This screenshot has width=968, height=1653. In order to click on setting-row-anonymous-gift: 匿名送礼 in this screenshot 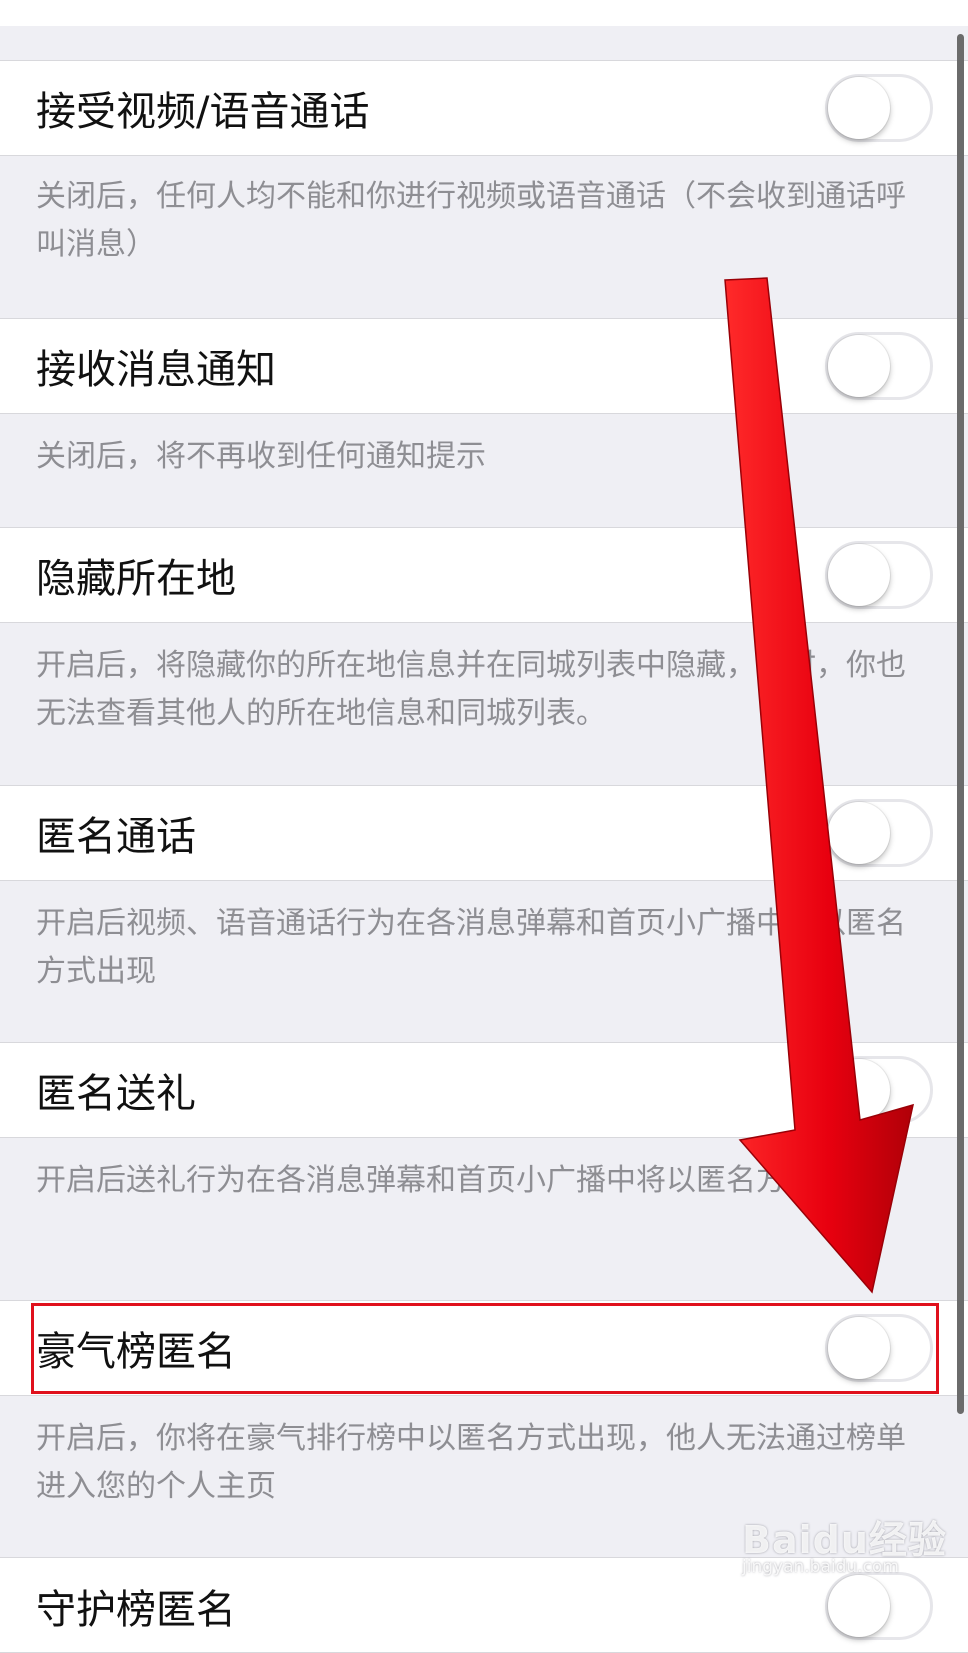, I will do `click(484, 1090)`.